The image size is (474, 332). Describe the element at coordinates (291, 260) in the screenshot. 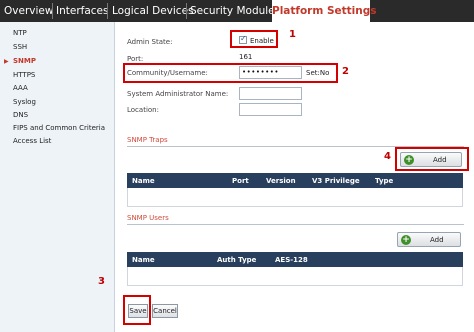

I see `col-aes-128: AES-128` at that location.